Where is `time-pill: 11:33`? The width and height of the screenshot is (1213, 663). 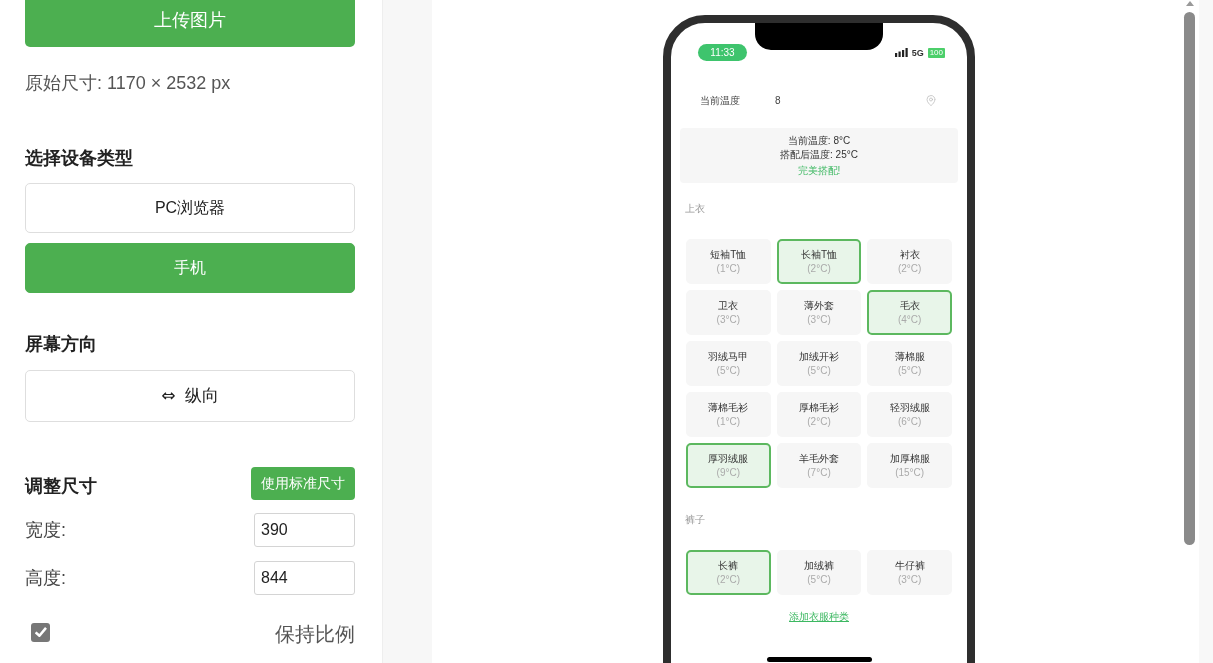 time-pill: 11:33 is located at coordinates (722, 52).